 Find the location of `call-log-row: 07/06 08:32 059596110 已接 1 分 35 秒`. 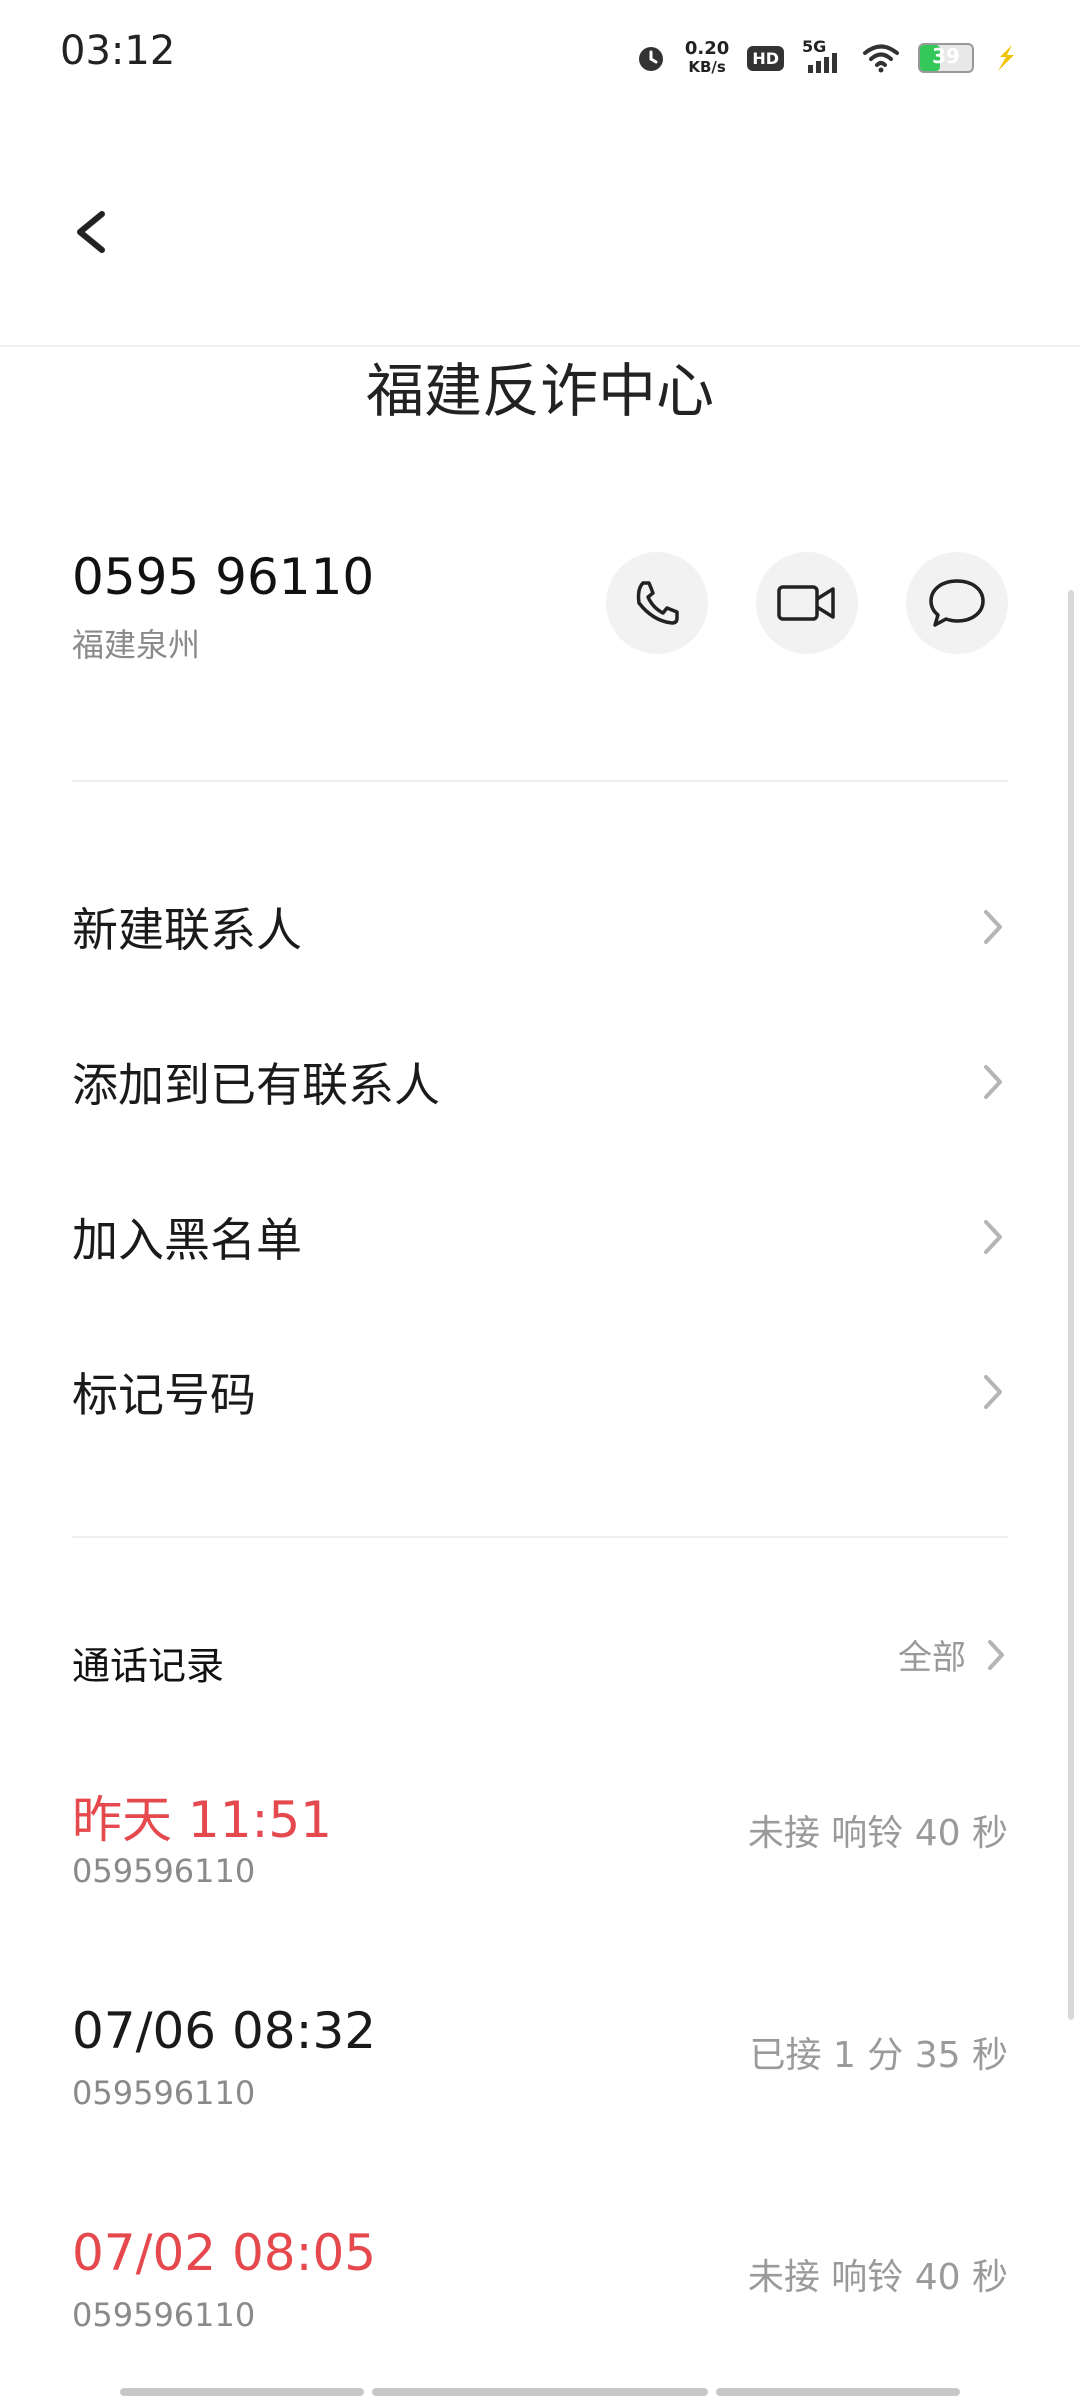

call-log-row: 07/06 08:32 059596110 已接 1 分 35 秒 is located at coordinates (540, 2077).